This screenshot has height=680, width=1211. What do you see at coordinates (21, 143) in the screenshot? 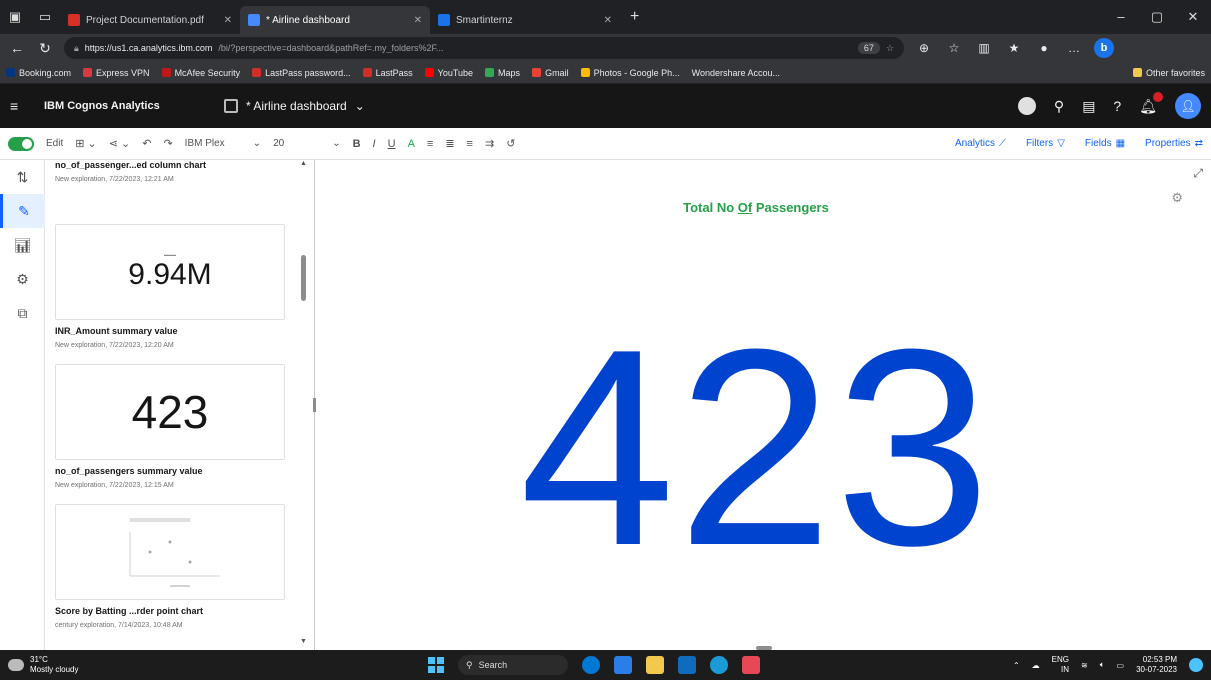
I see `edit-mode-toggle` at bounding box center [21, 143].